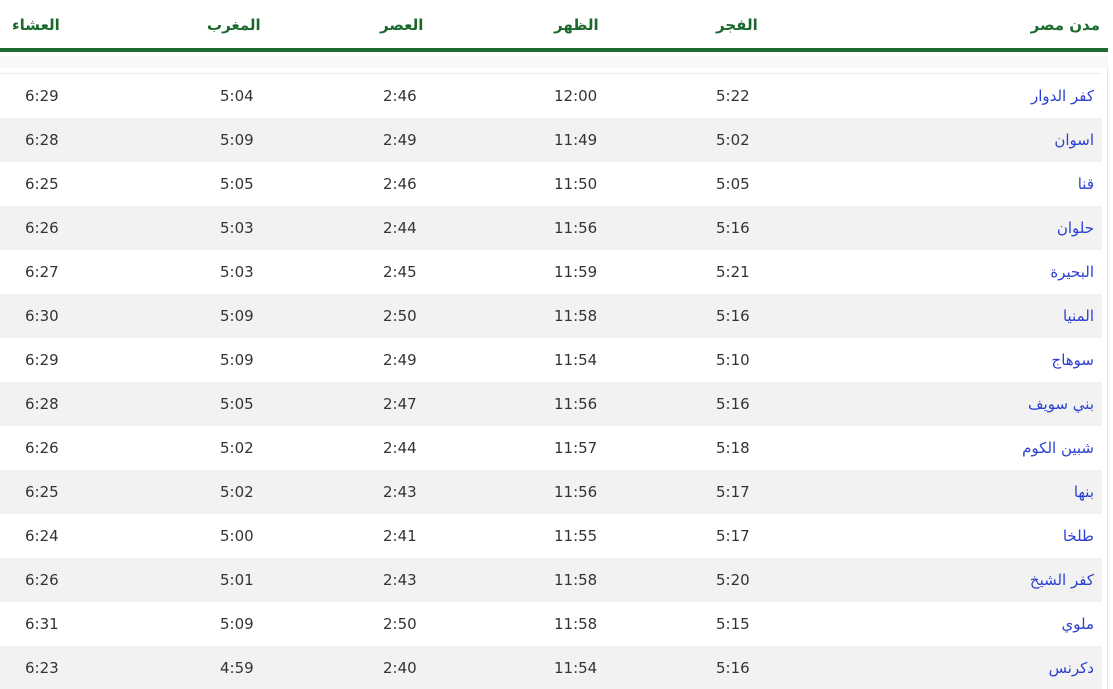 The image size is (1113, 689). I want to click on header-fajr: الفجر, so click(737, 25).